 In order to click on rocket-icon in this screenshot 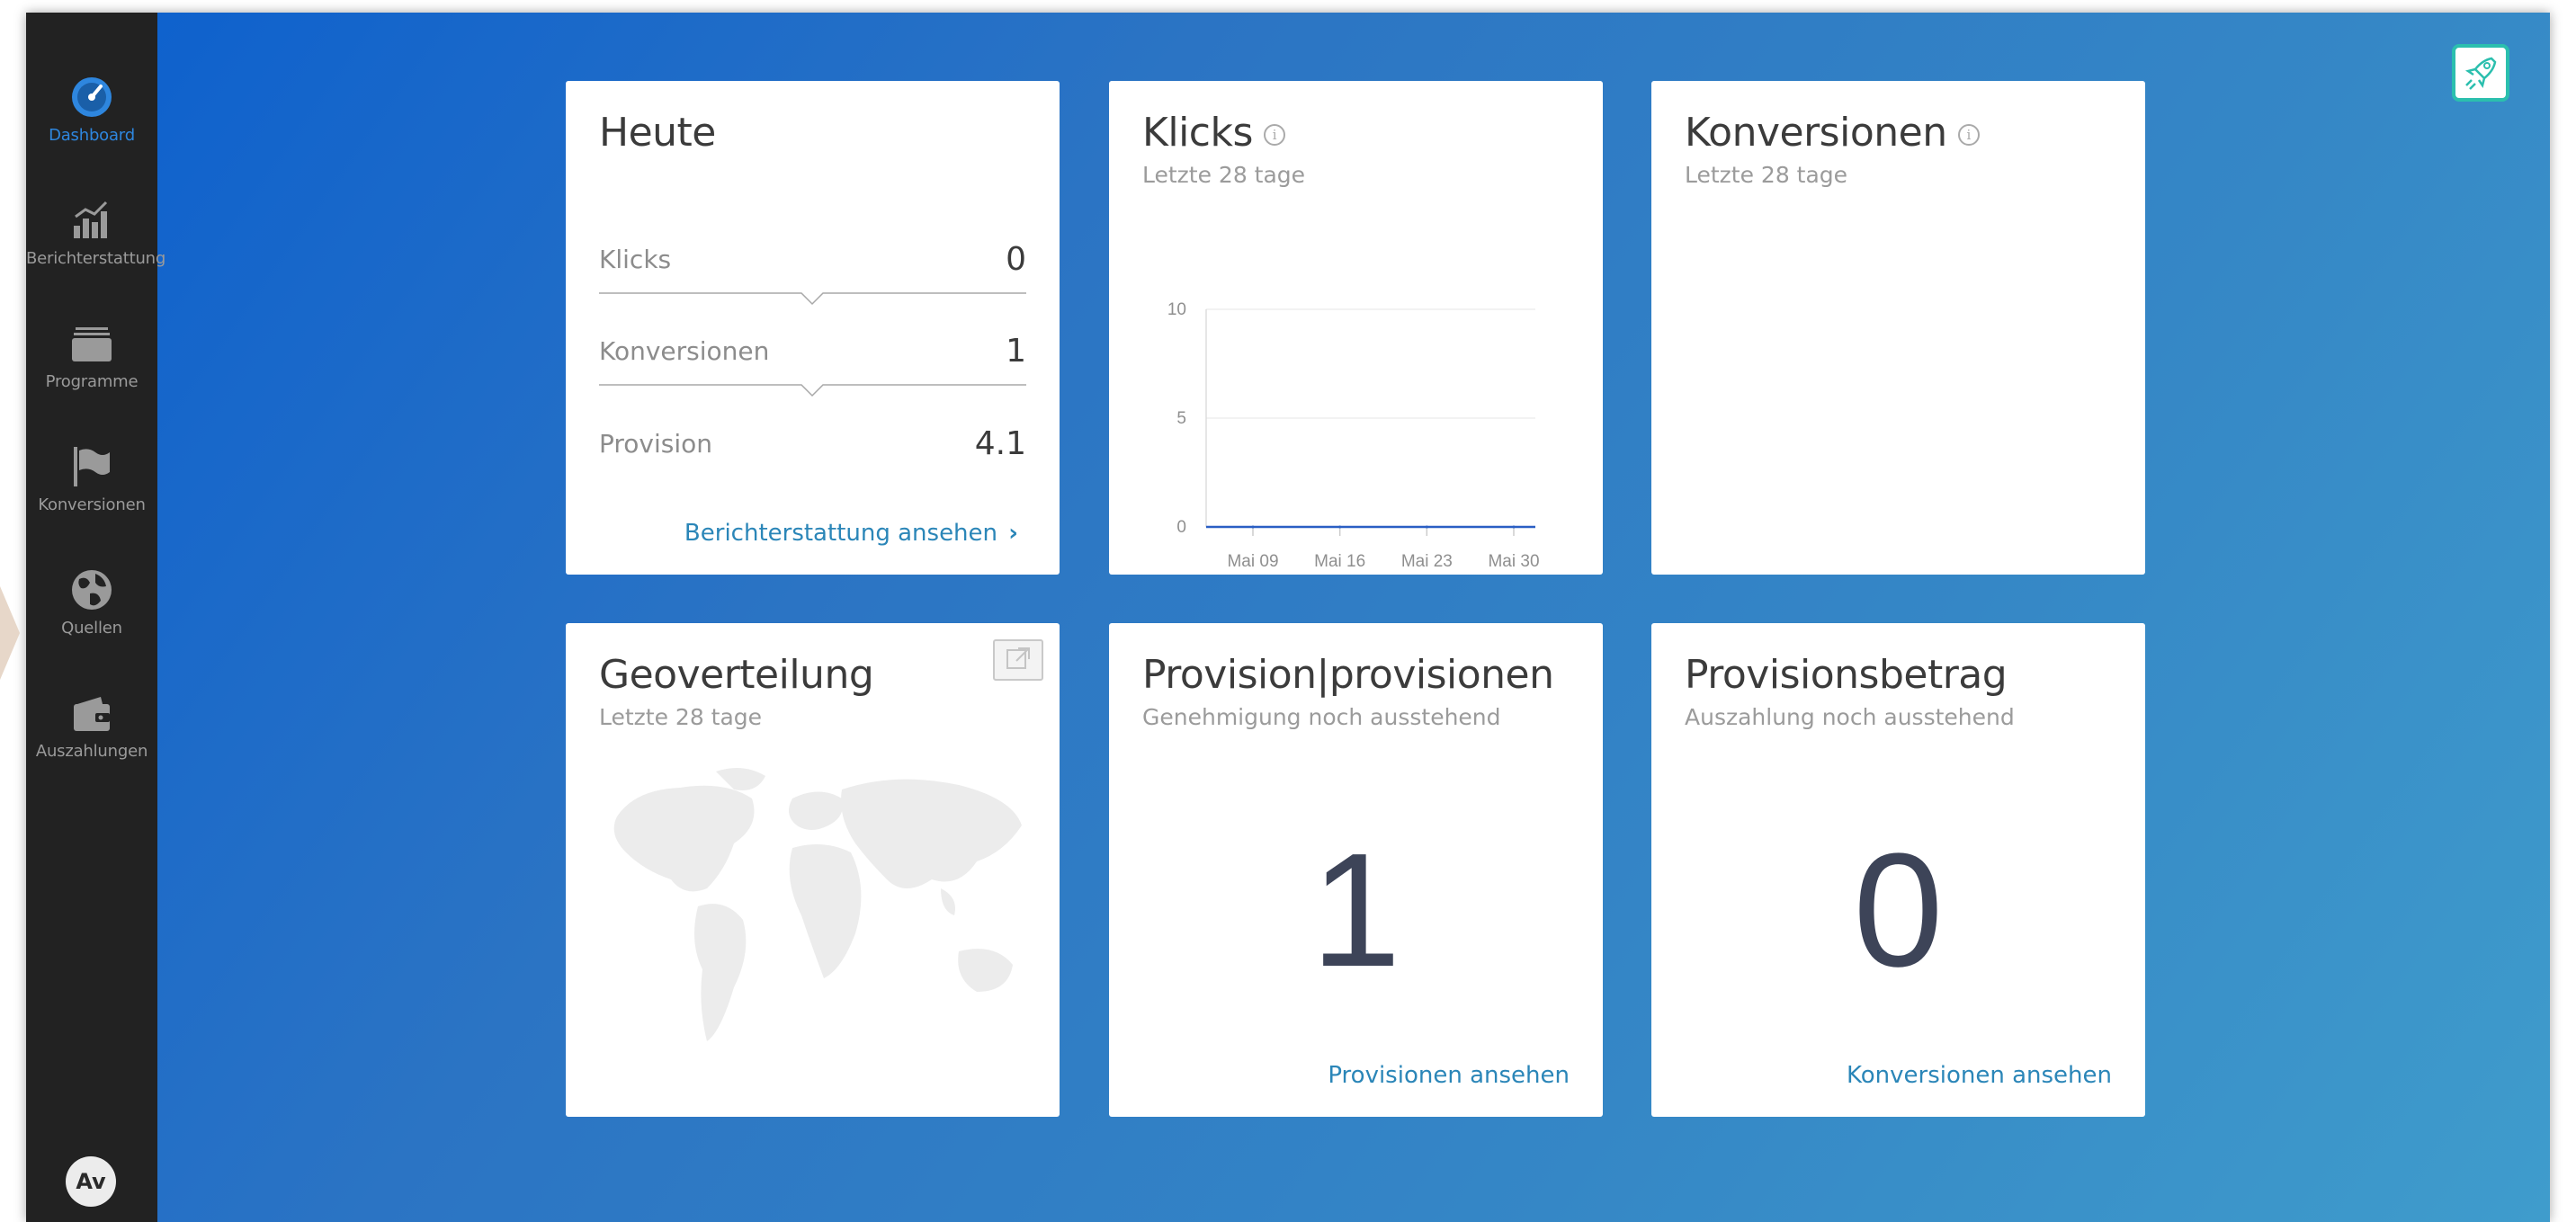, I will do `click(2480, 74)`.